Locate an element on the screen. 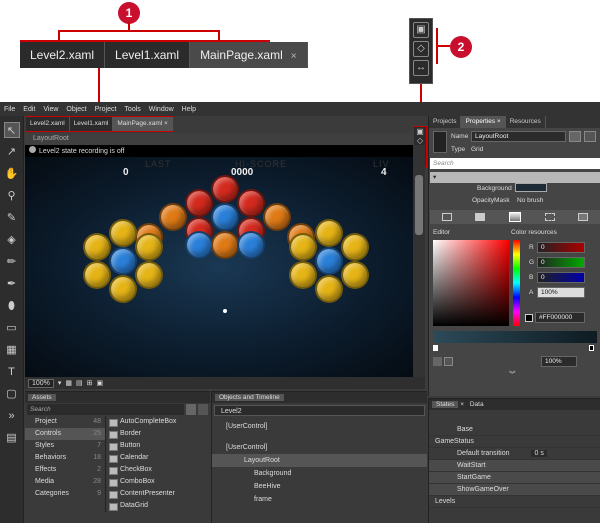 Image resolution: width=600 pixels, height=523 pixels. tab-level1: Level1.xaml is located at coordinates (92, 124).